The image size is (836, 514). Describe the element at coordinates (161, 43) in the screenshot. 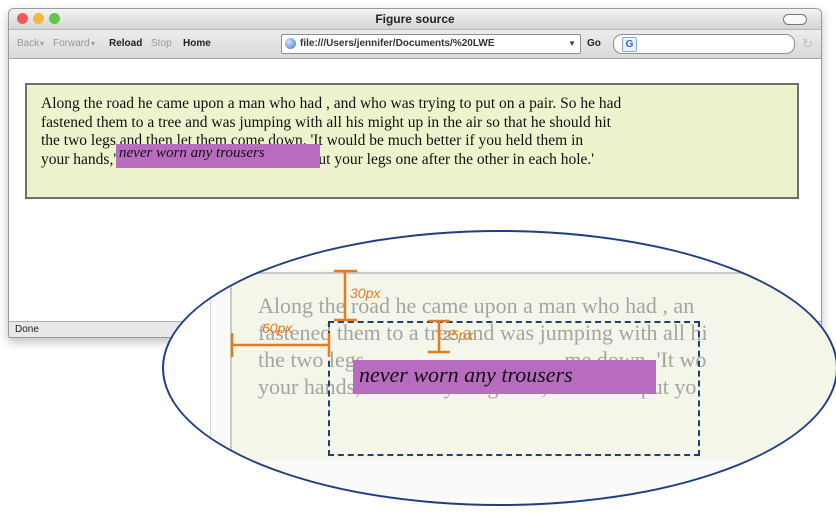

I see `stop-button: Stop` at that location.